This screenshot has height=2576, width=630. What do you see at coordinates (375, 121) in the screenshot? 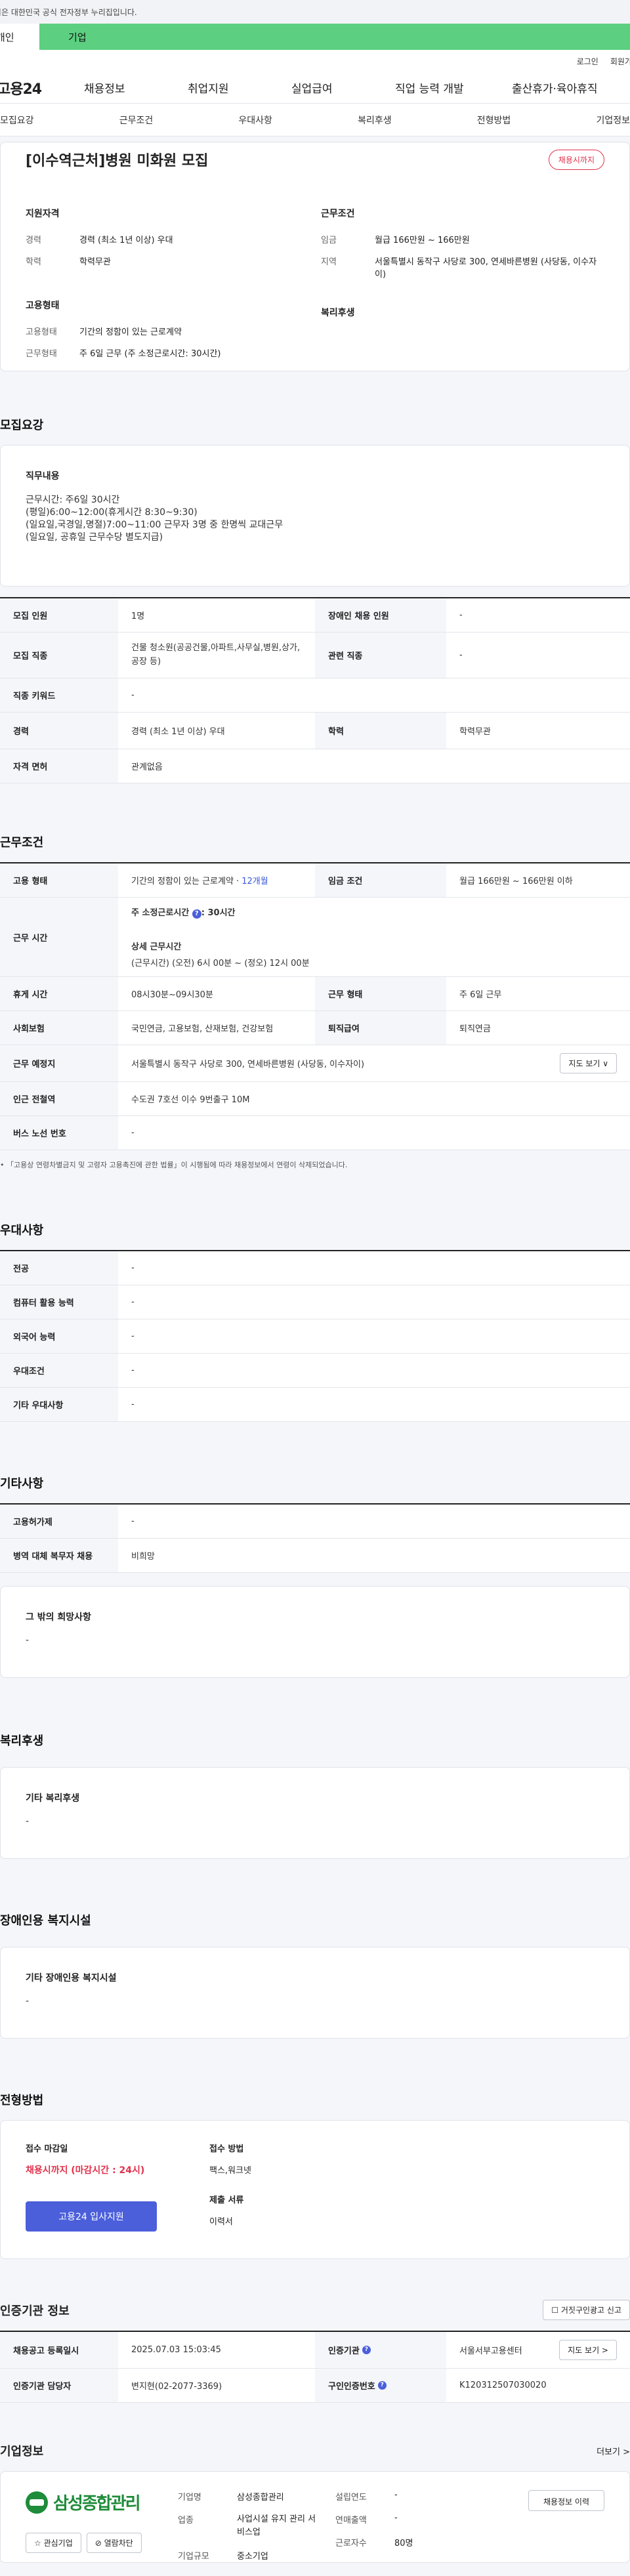
I see `snb-item-welfare: 복리후생` at bounding box center [375, 121].